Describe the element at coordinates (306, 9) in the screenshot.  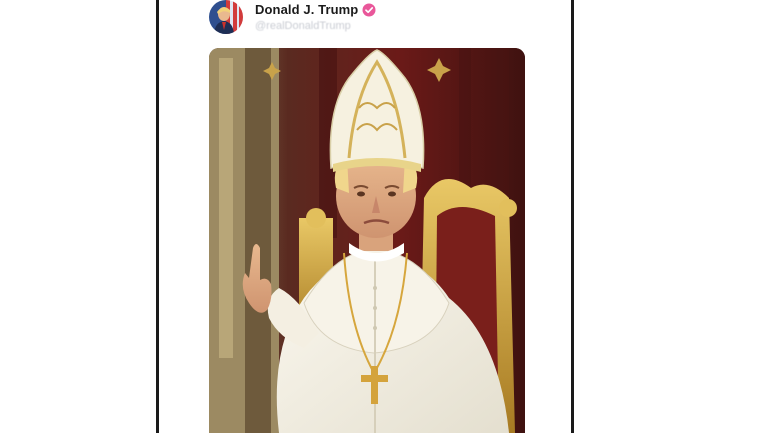
I see `display-name: Donald J. Trump` at that location.